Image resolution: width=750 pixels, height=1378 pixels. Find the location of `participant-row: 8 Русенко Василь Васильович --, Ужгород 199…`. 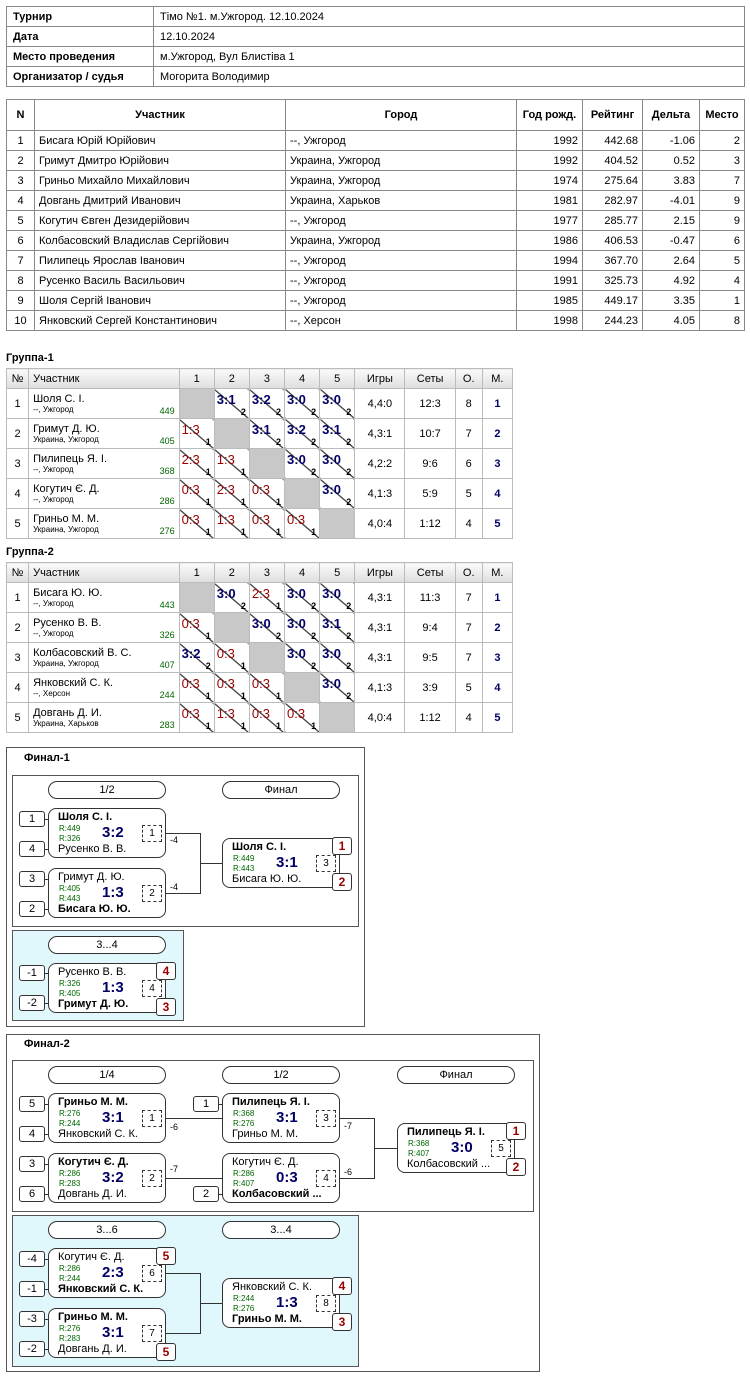

participant-row: 8 Русенко Василь Васильович --, Ужгород 199… is located at coordinates (375, 280).